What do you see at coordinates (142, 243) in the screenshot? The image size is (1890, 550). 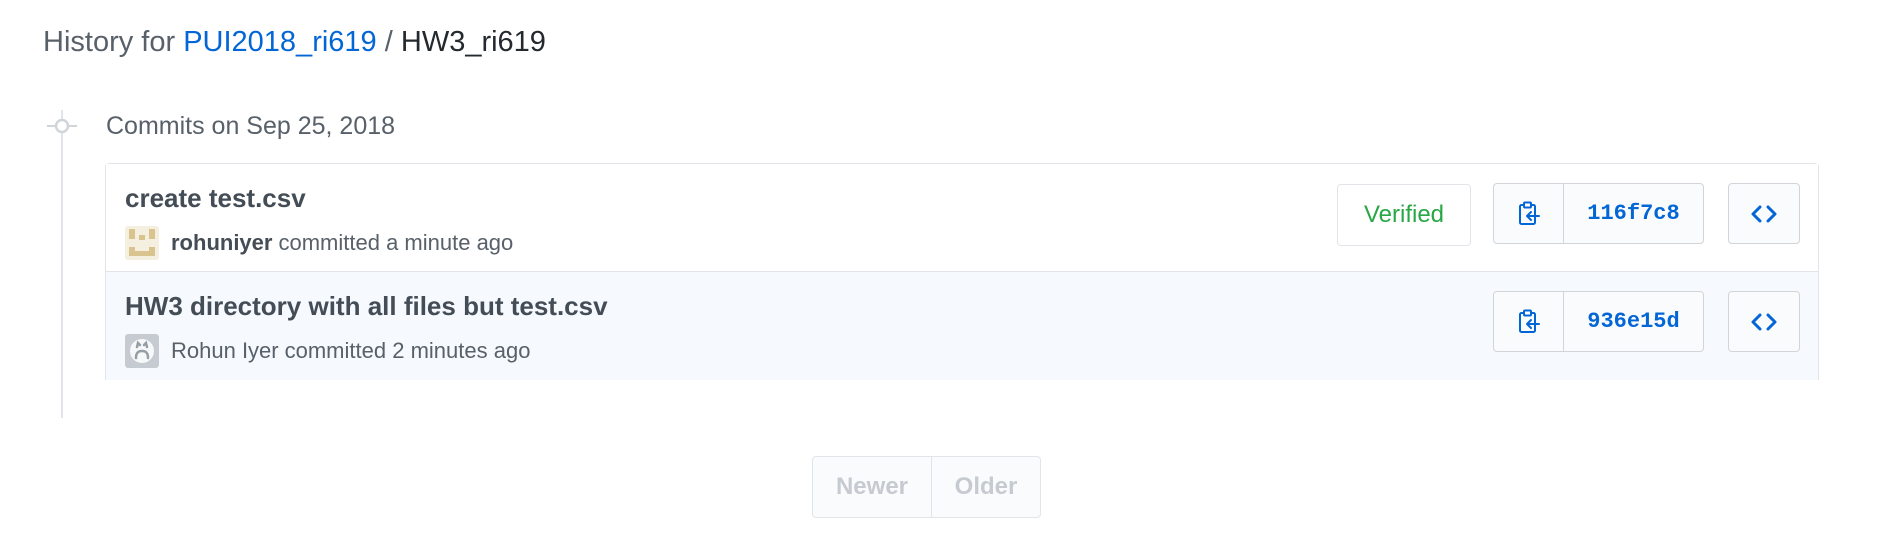 I see `identicon-avatar` at bounding box center [142, 243].